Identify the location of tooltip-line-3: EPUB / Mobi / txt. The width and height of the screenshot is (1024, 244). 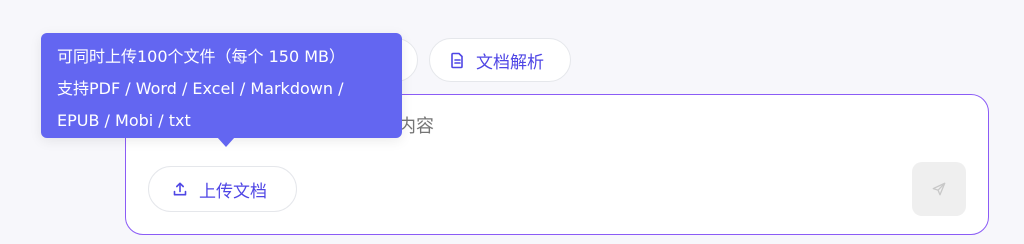
(124, 120).